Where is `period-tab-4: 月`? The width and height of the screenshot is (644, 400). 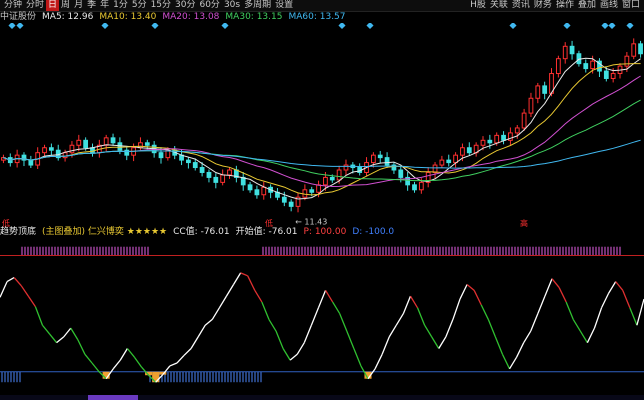 period-tab-4: 月 is located at coordinates (78, 5).